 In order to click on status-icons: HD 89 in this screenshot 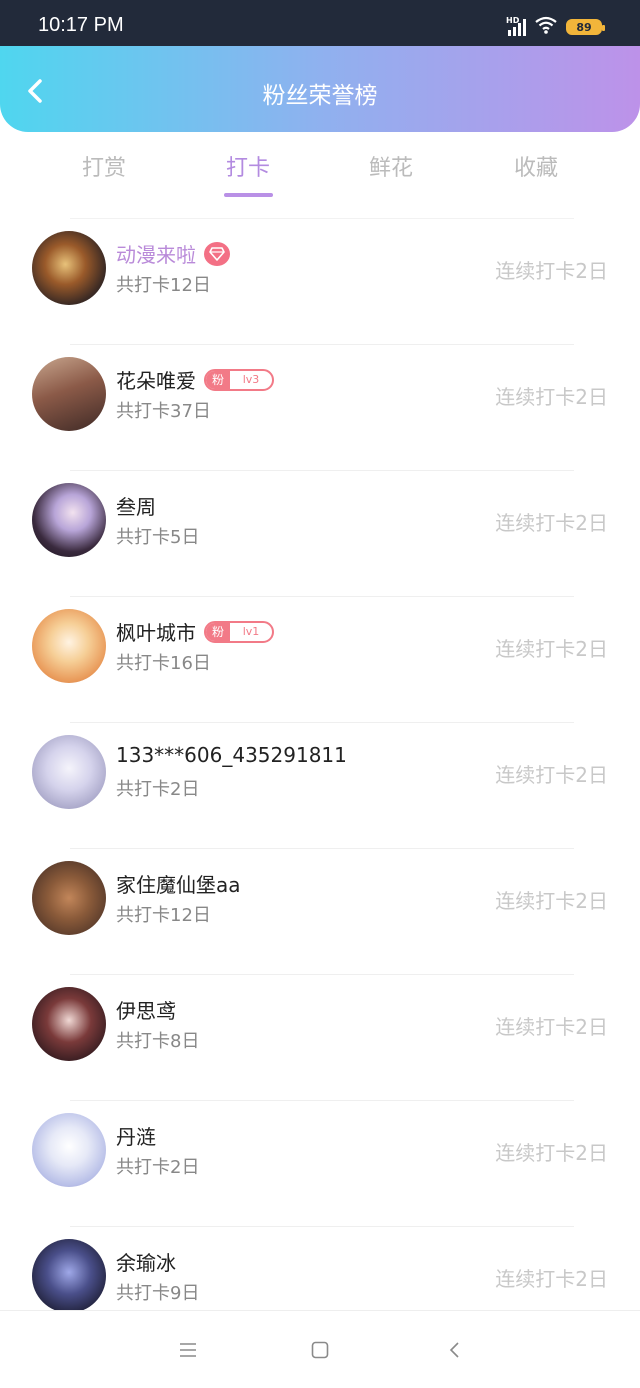, I will do `click(555, 27)`.